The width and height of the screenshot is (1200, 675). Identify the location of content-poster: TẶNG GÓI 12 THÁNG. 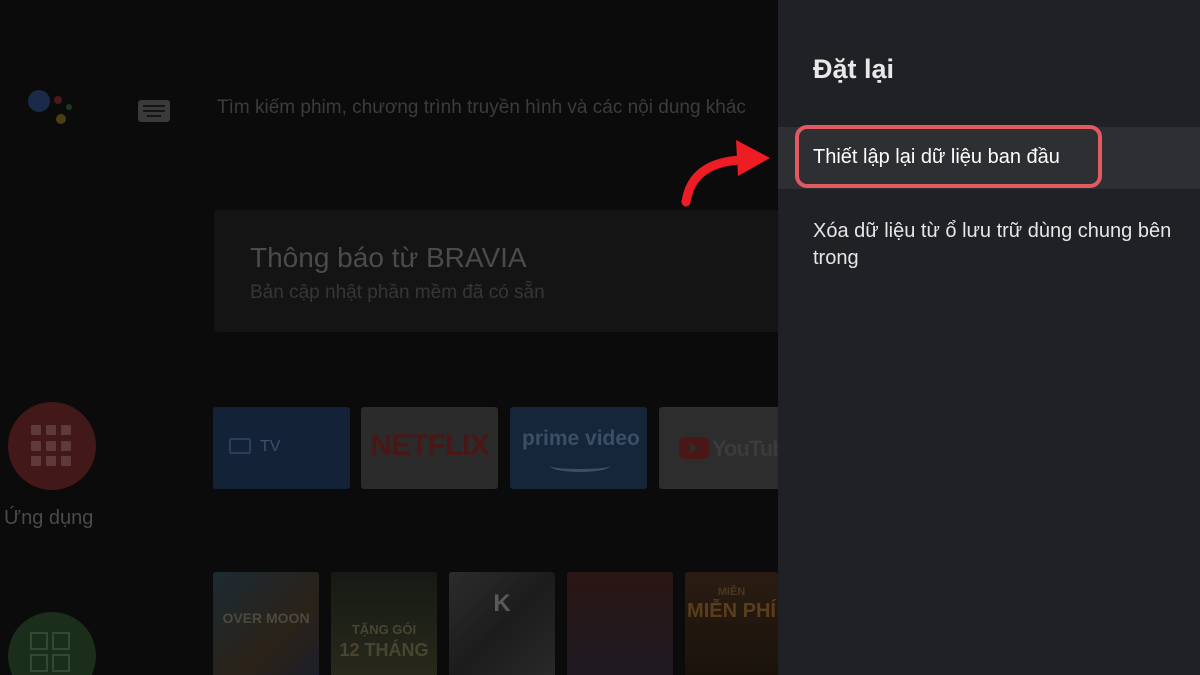
(384, 623).